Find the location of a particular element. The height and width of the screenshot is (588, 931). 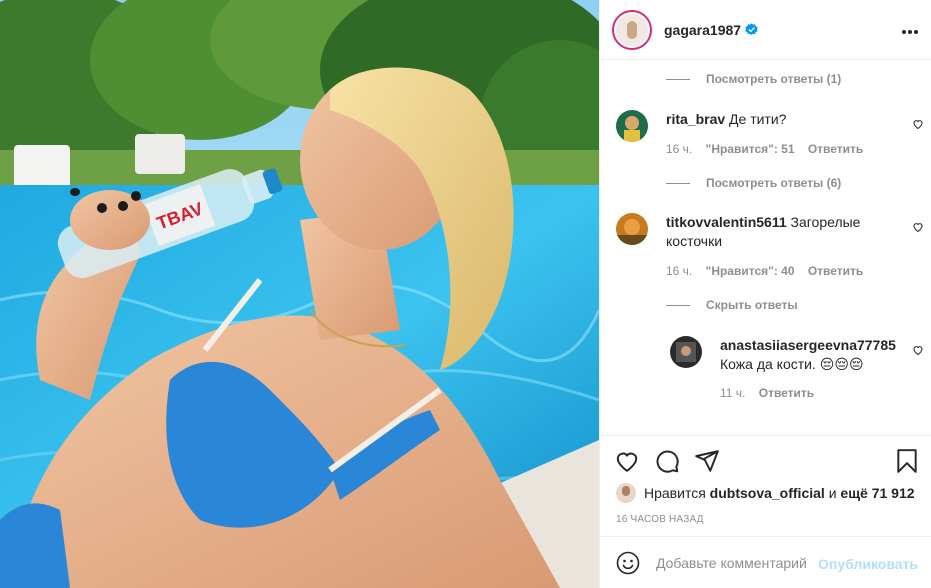

hide-replies-label: Скрыть ответы is located at coordinates (752, 305).